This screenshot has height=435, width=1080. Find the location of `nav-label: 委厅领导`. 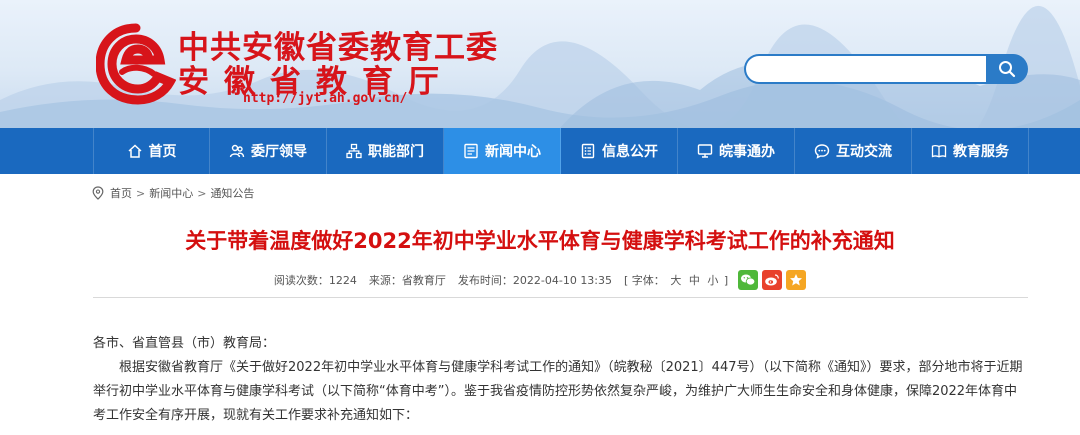

nav-label: 委厅领导 is located at coordinates (279, 152).